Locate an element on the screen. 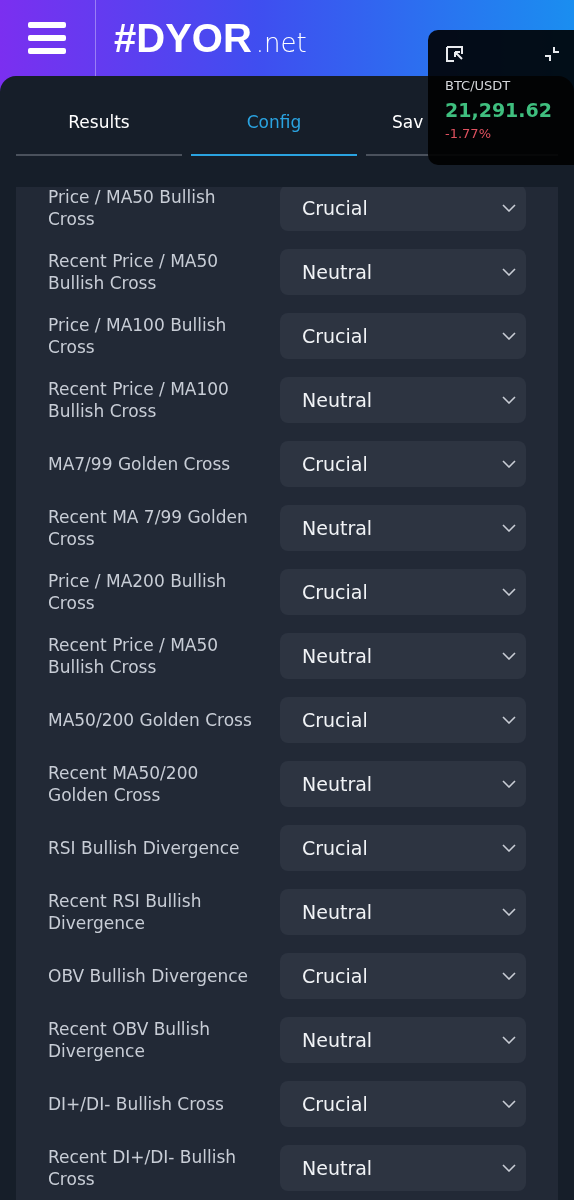 This screenshot has height=1200, width=574. setting-label: MA7/99 Golden Cross is located at coordinates (140, 464).